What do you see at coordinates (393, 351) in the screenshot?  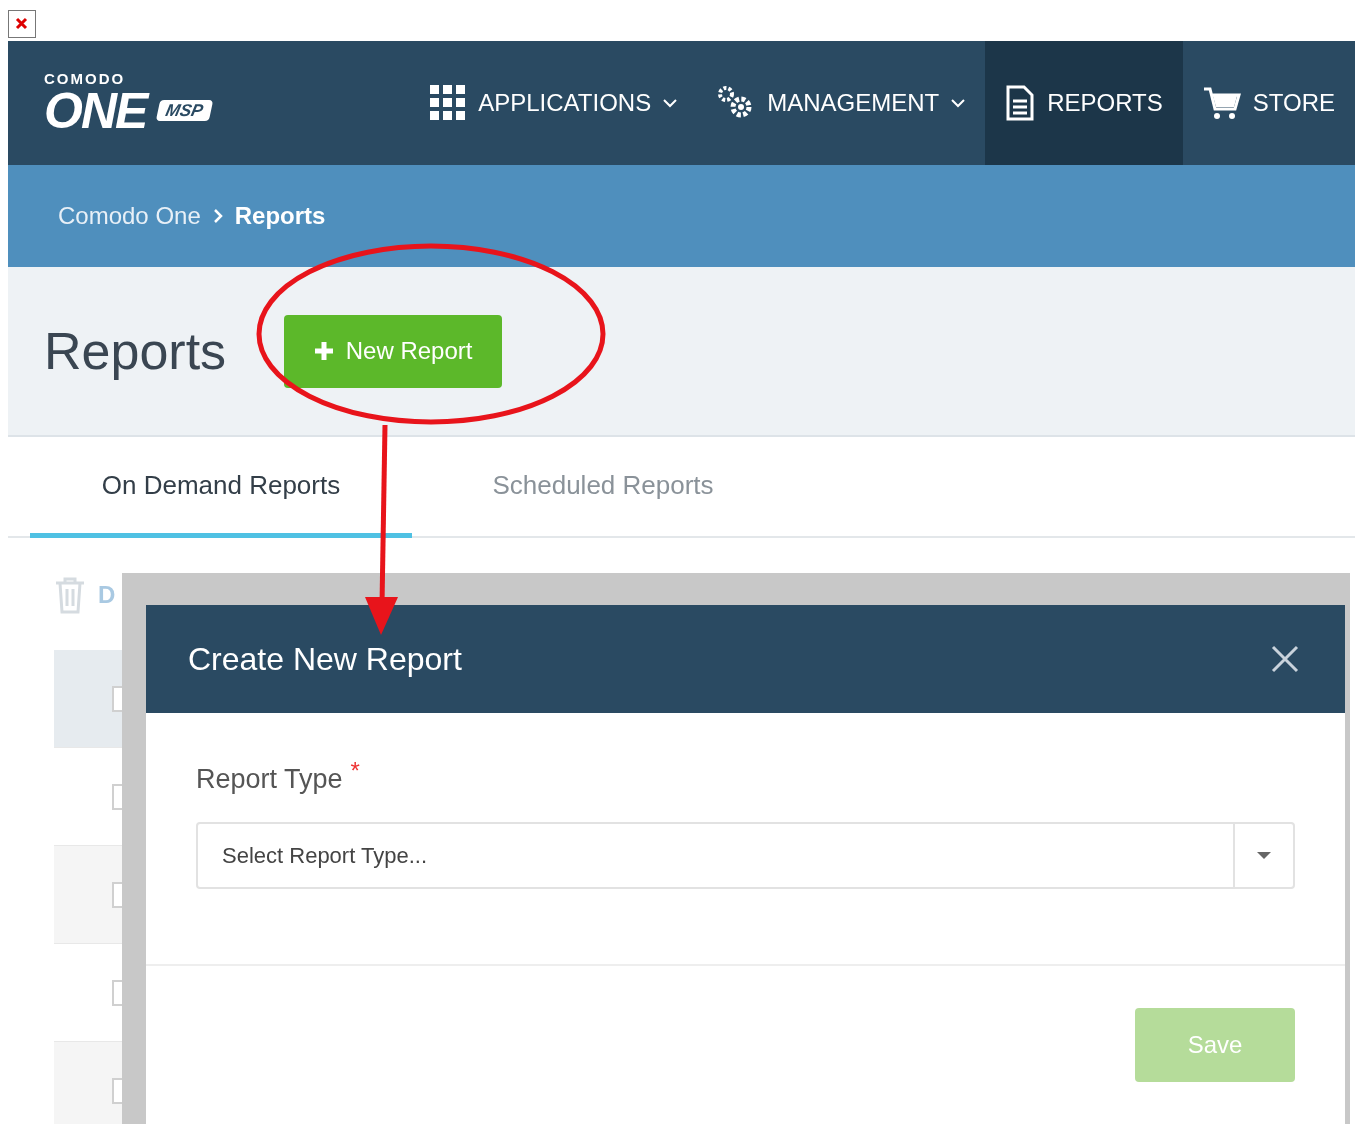 I see `new-report-button: New Report` at bounding box center [393, 351].